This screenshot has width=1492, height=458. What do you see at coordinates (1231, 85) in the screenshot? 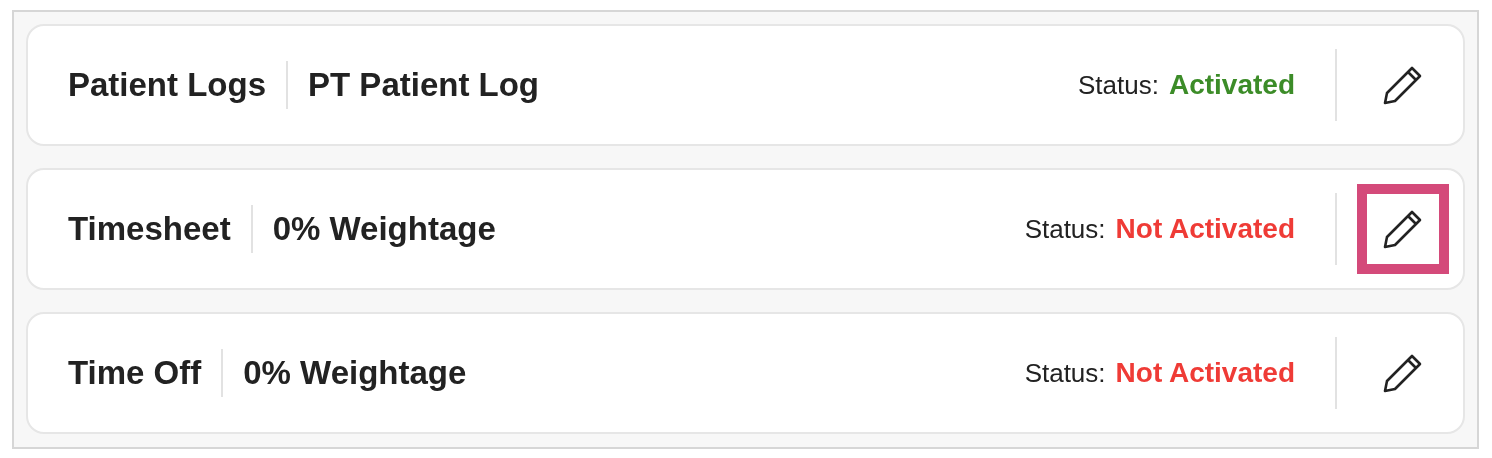
I see `status-value: Activated` at bounding box center [1231, 85].